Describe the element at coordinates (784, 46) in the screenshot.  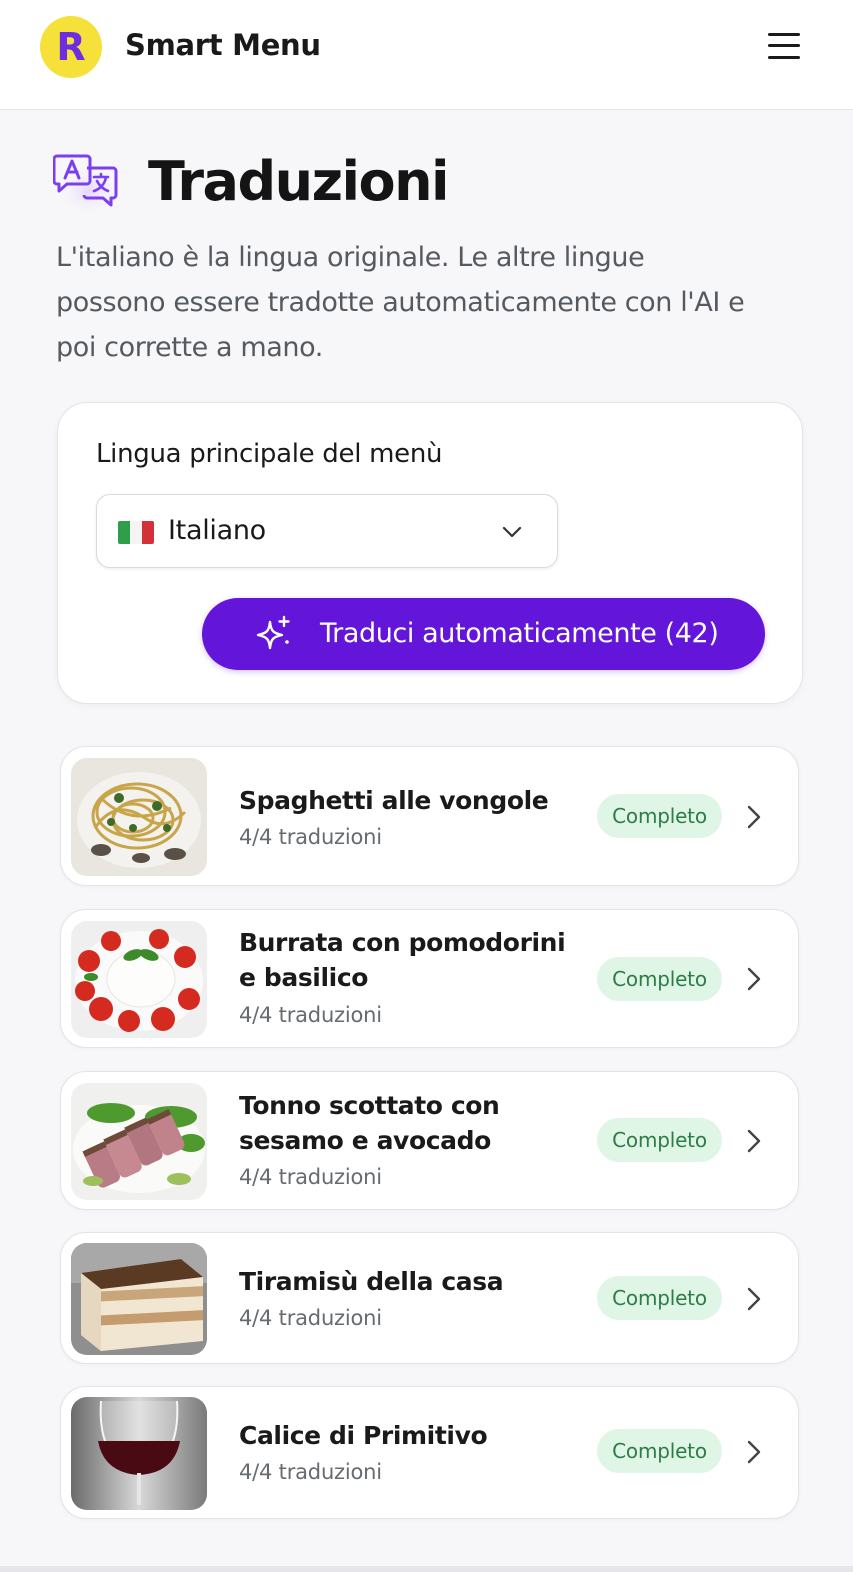
I see `hamburger-menu-icon` at that location.